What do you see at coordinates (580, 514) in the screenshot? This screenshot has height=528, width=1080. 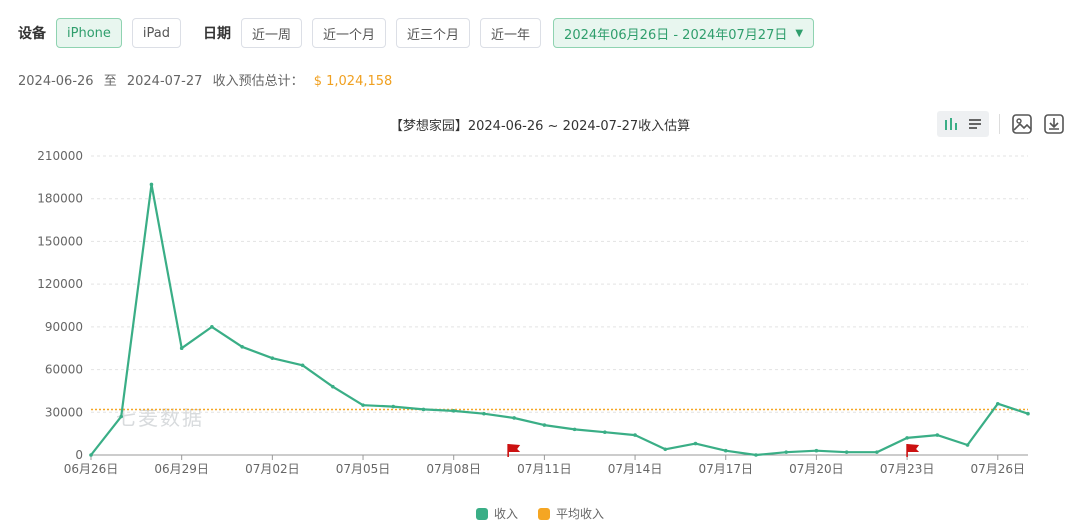 I see `legend-label-average: 平均收入` at bounding box center [580, 514].